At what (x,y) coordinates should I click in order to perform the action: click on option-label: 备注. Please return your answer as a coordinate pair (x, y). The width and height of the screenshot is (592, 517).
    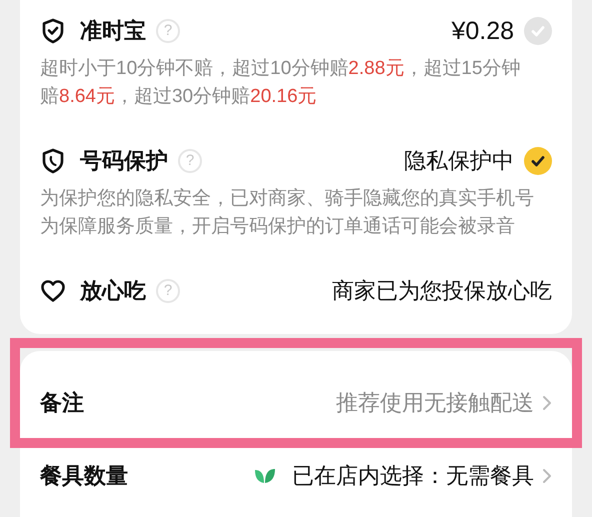
    Looking at the image, I should click on (62, 402).